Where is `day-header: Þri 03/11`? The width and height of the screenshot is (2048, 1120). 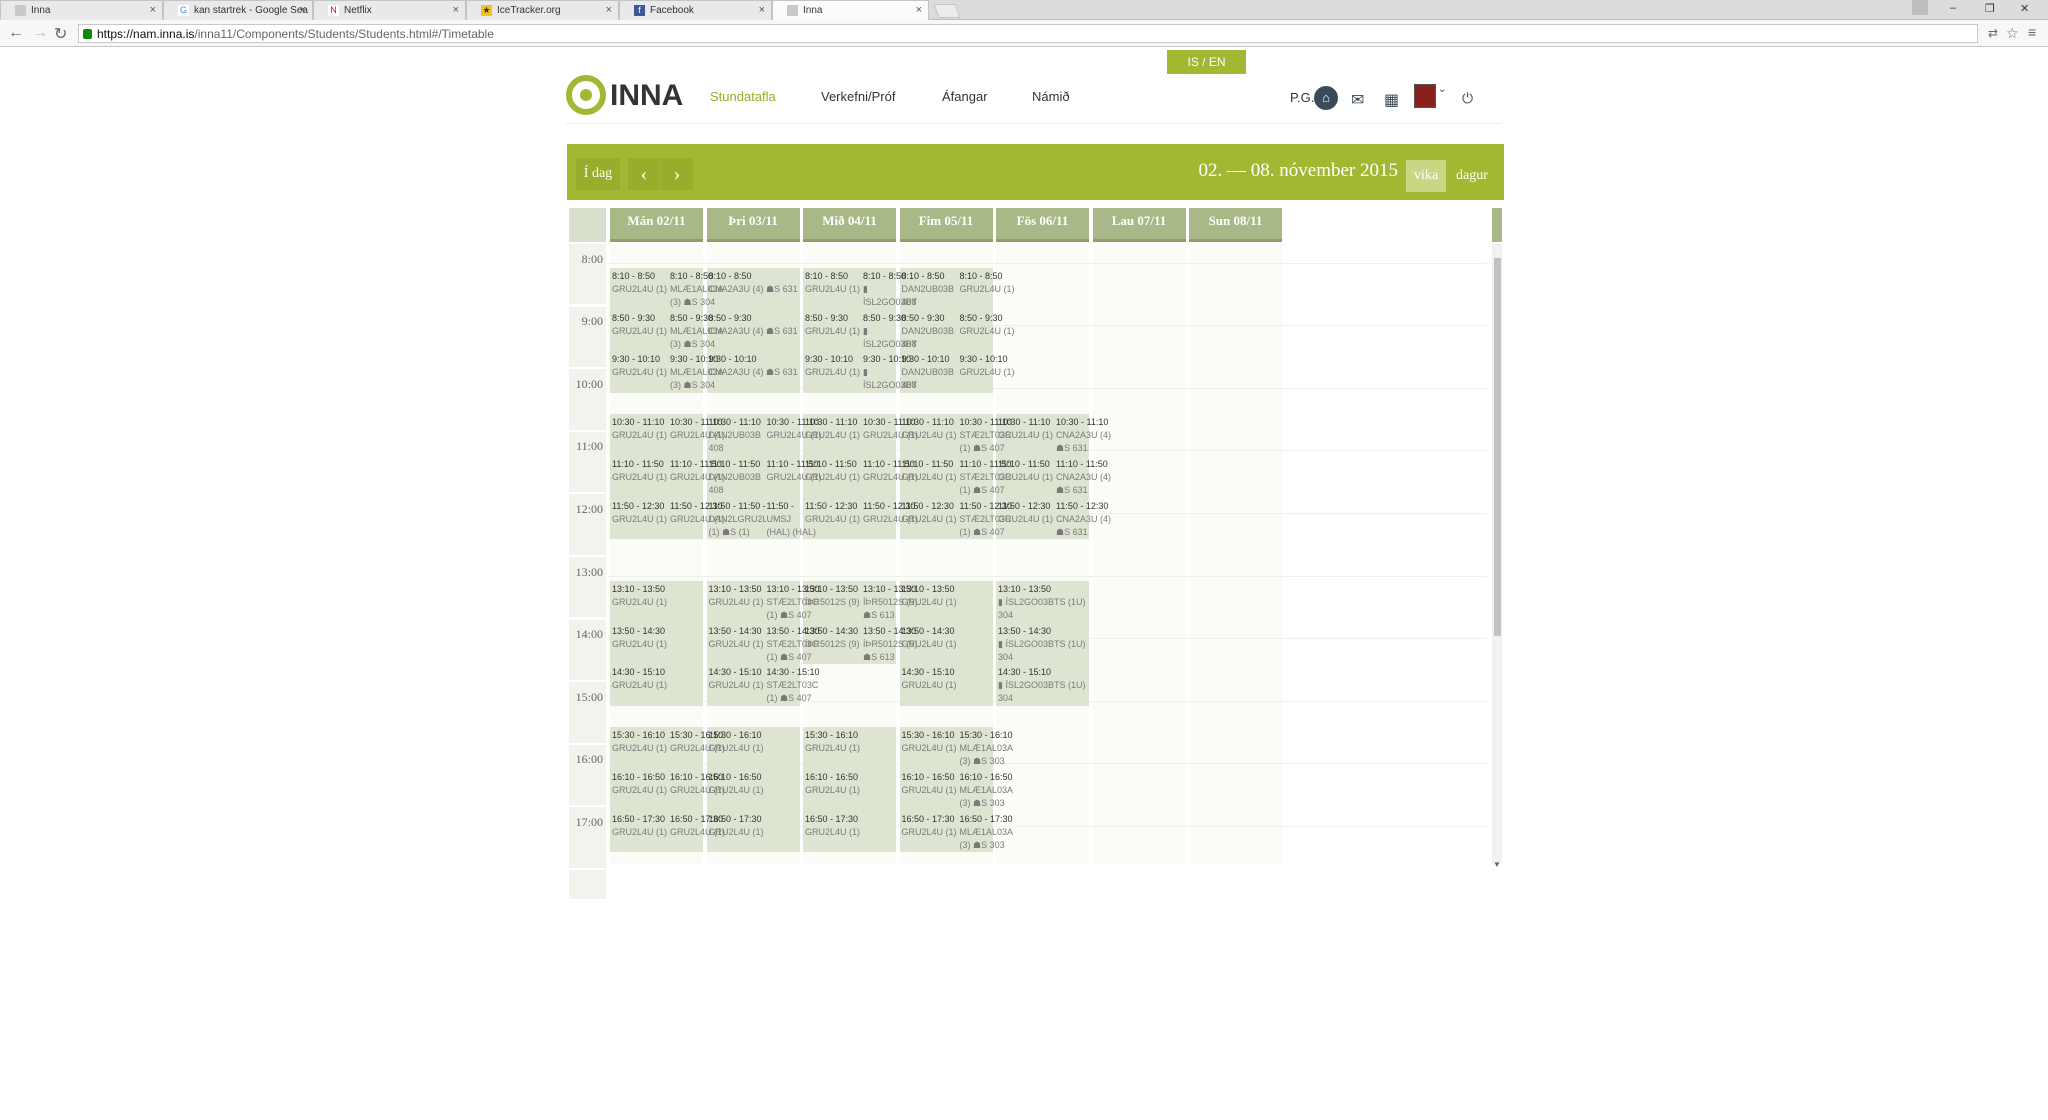
day-header: Þri 03/11 is located at coordinates (753, 225).